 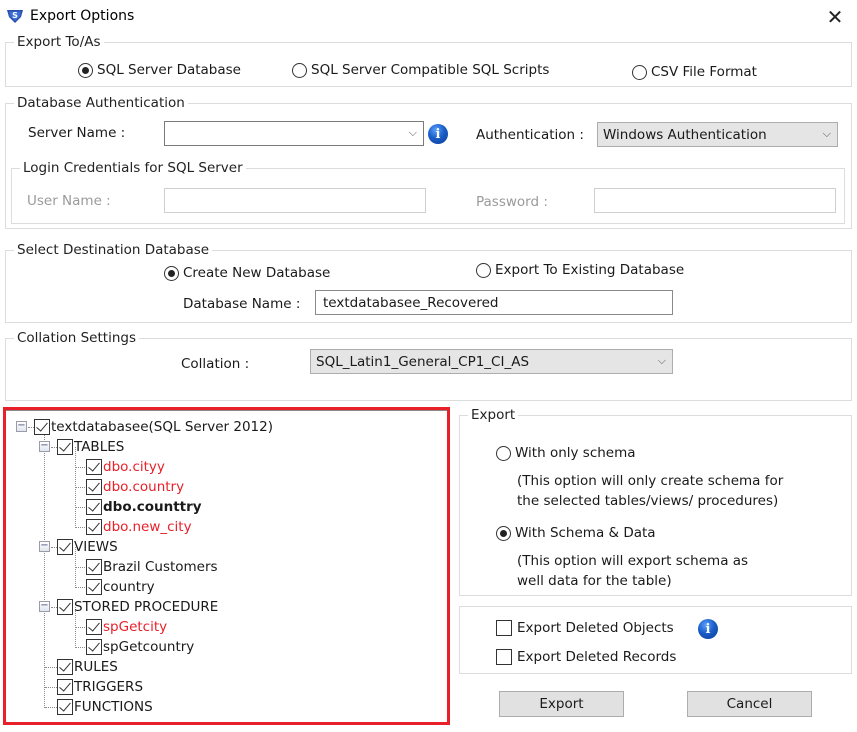 I want to click on tree-node-table: dbo.cityy, so click(x=125, y=467).